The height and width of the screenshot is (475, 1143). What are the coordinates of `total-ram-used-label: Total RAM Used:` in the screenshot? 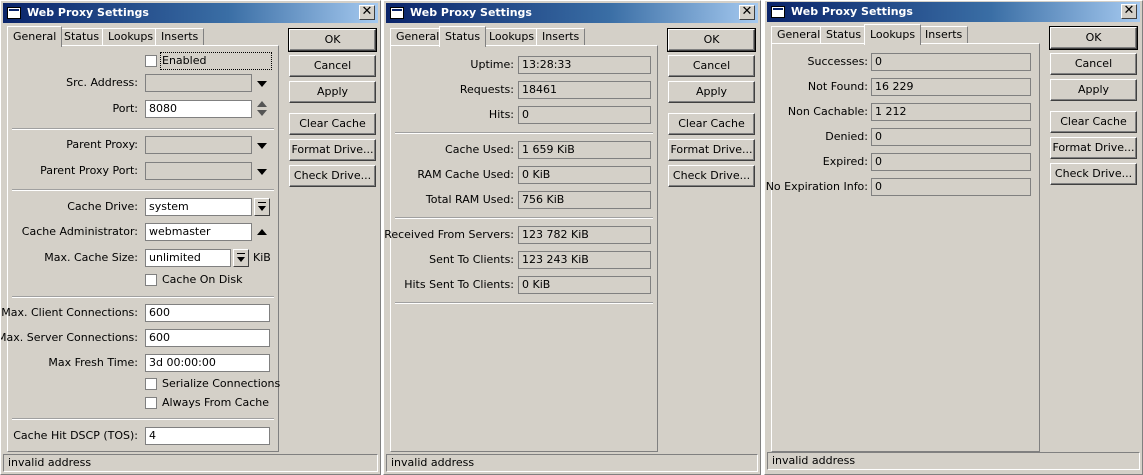 It's located at (469, 199).